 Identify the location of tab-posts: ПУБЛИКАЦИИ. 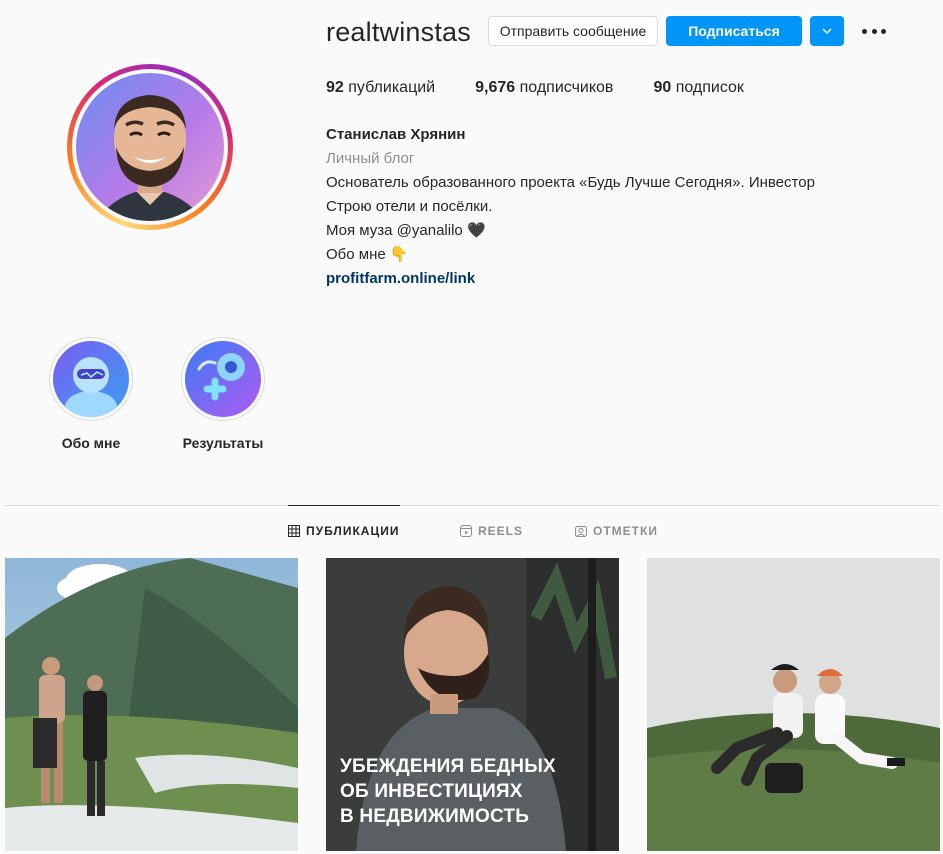
(343, 531).